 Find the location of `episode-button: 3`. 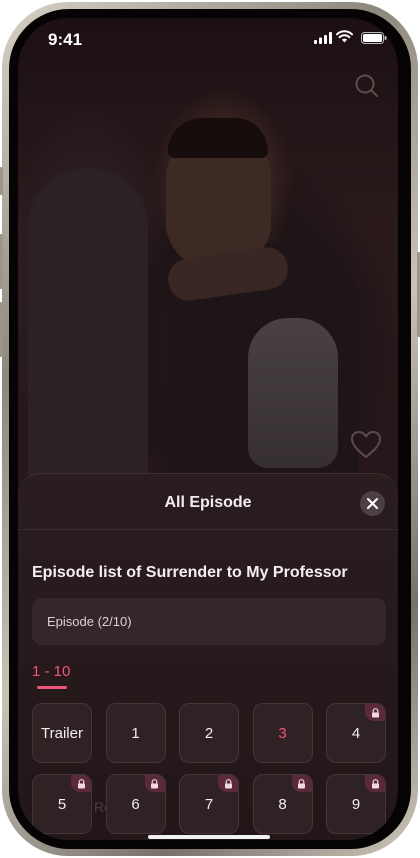

episode-button: 3 is located at coordinates (282, 733).